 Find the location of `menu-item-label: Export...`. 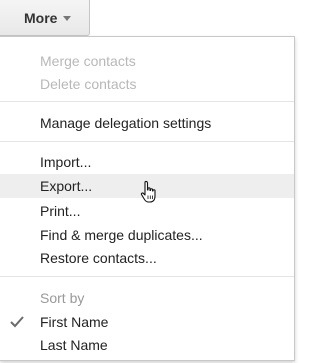

menu-item-label: Export... is located at coordinates (66, 186).